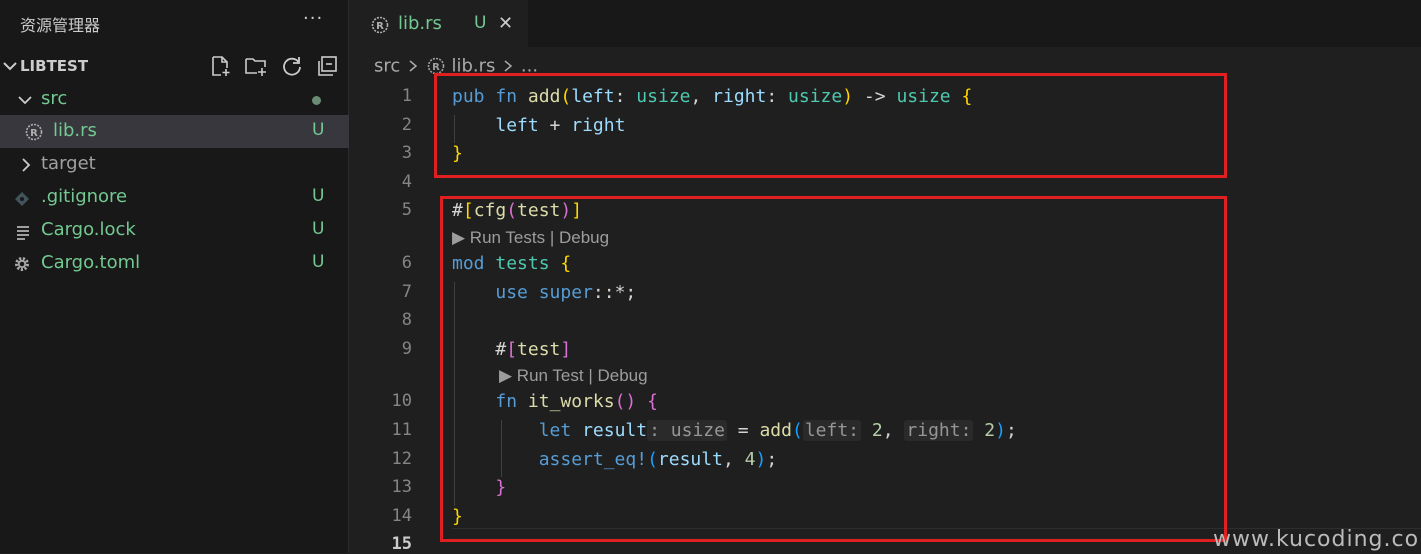  I want to click on line-number: 7, so click(406, 292).